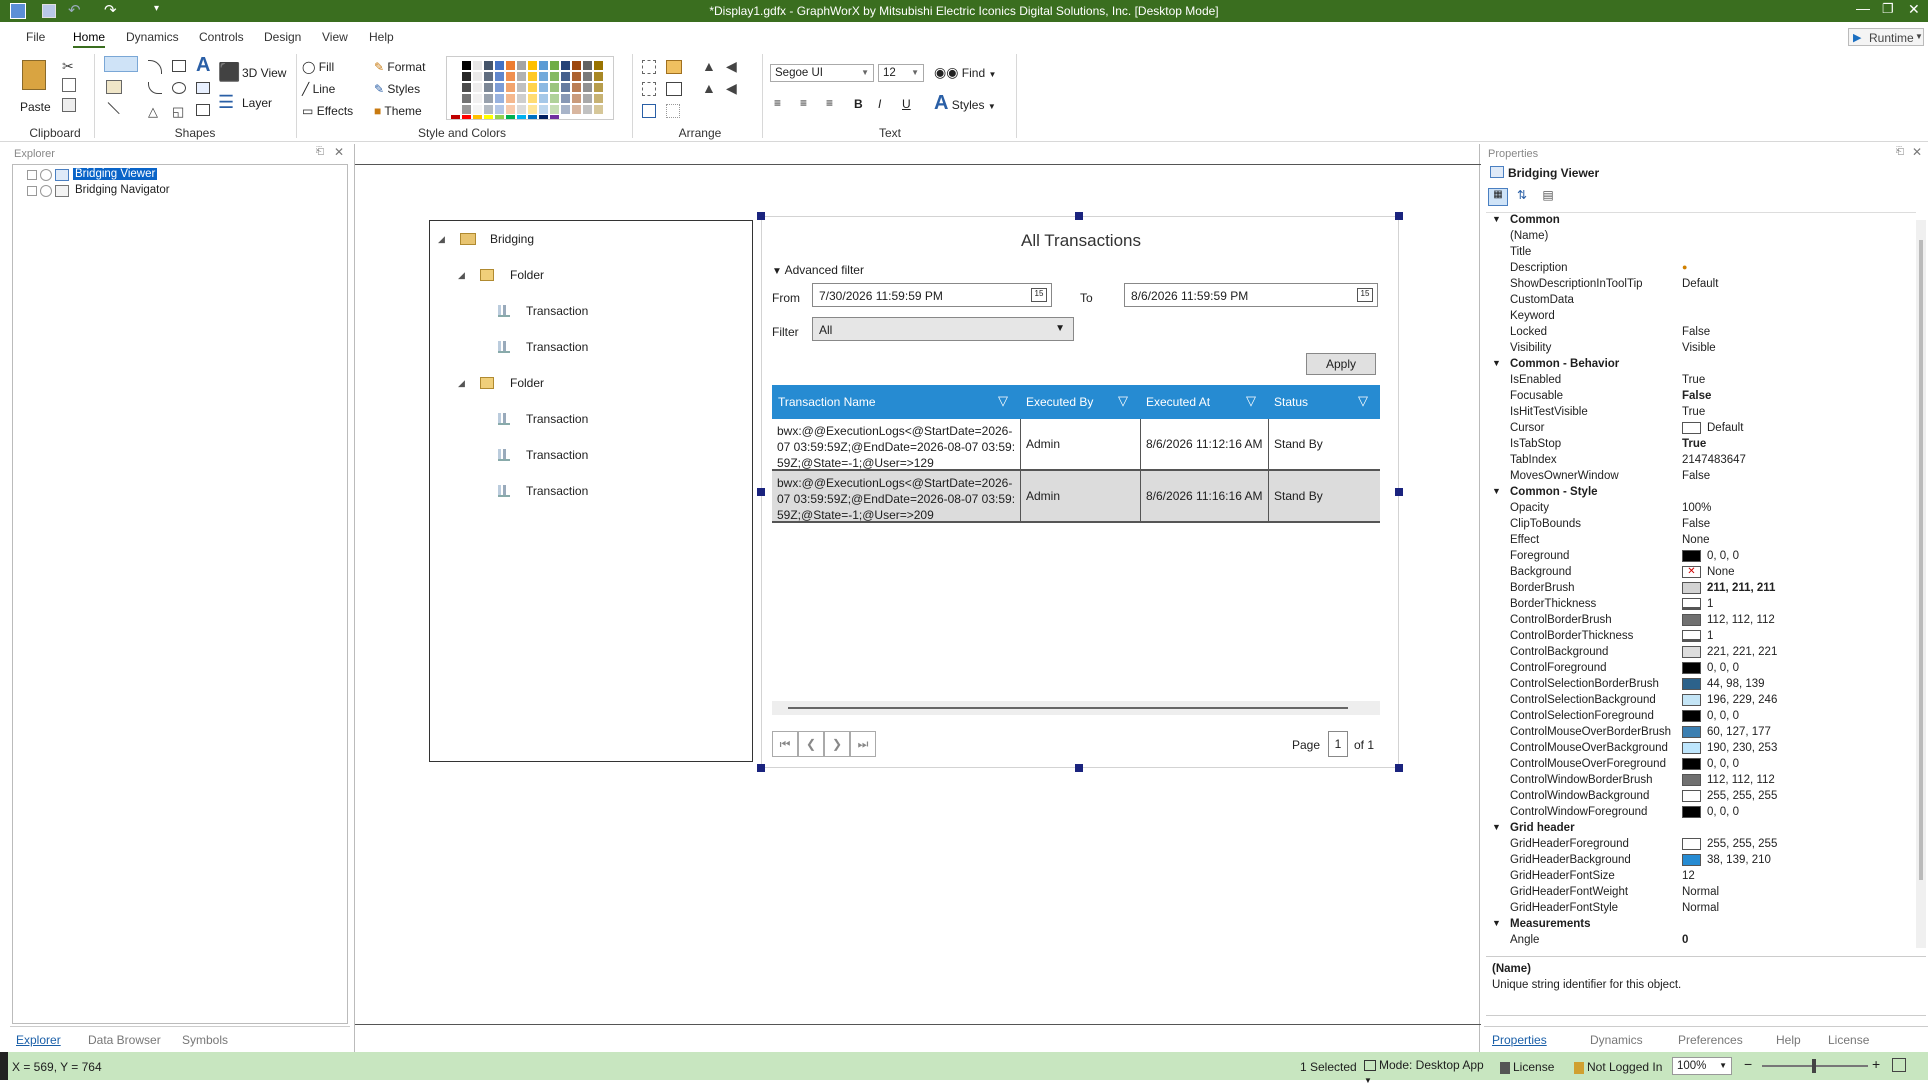  What do you see at coordinates (327, 111) in the screenshot?
I see `effects-button: ▭ Effects` at bounding box center [327, 111].